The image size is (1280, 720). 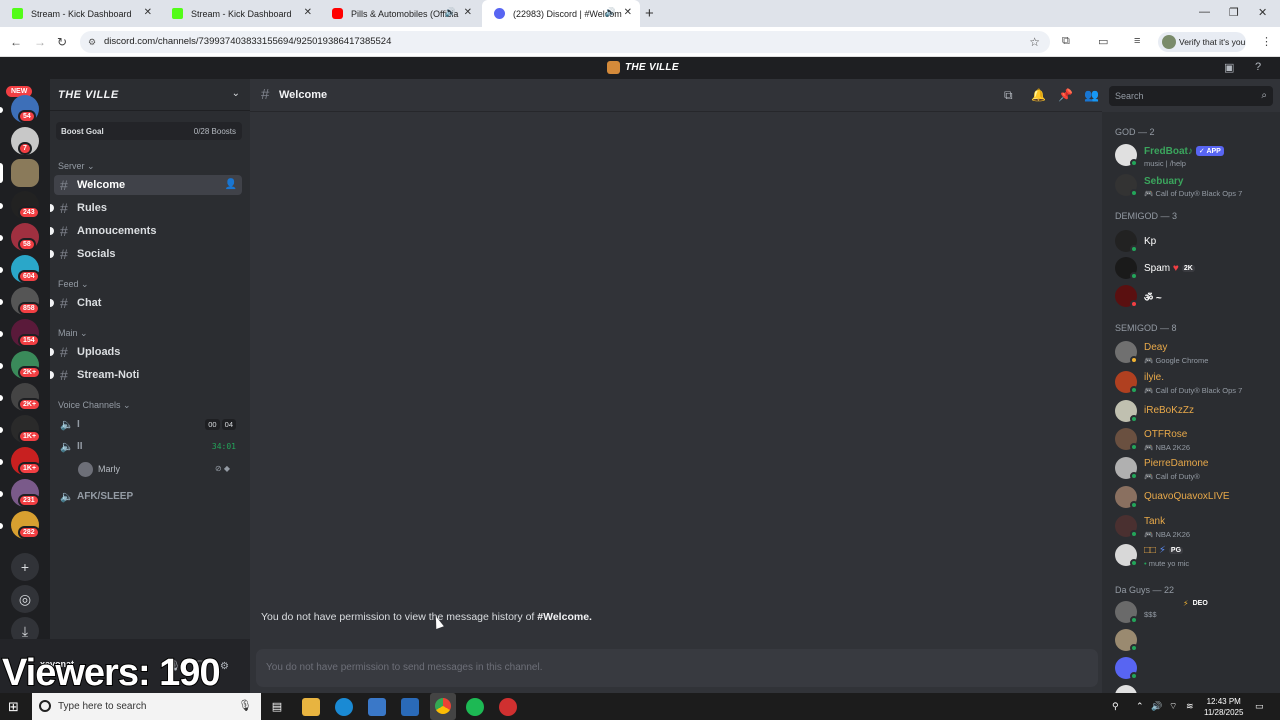 I want to click on category-feed: Feed ⌄, so click(x=73, y=284).